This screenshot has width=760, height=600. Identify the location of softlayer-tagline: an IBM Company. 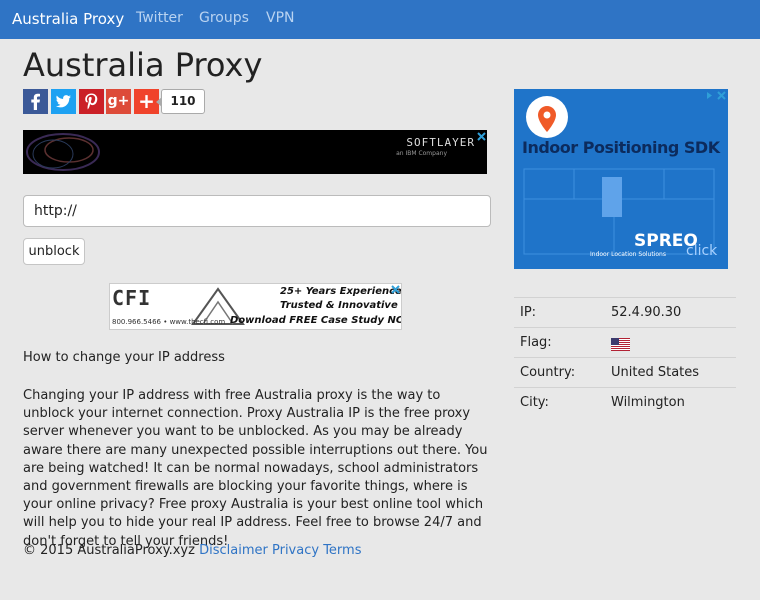
(421, 153).